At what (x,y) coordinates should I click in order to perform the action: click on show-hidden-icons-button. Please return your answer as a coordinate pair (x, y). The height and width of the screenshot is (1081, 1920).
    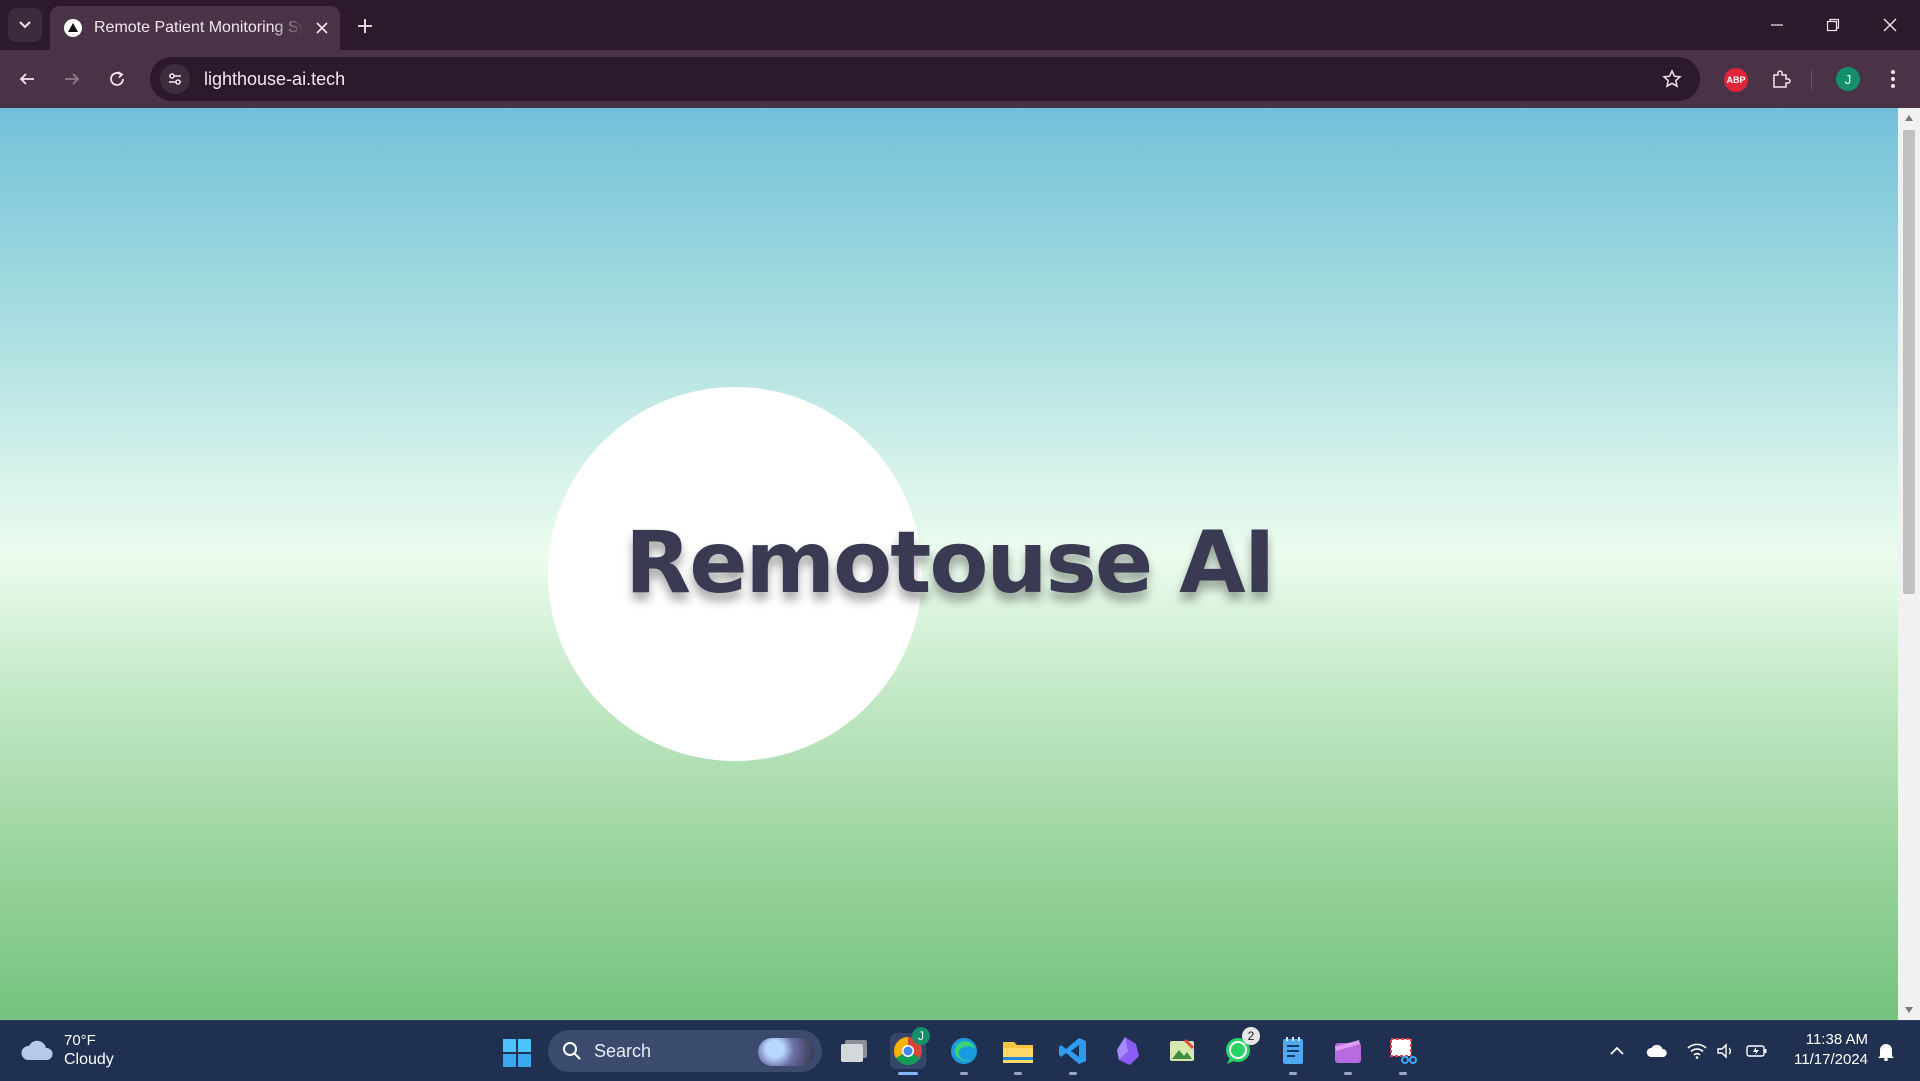
    Looking at the image, I should click on (1617, 1051).